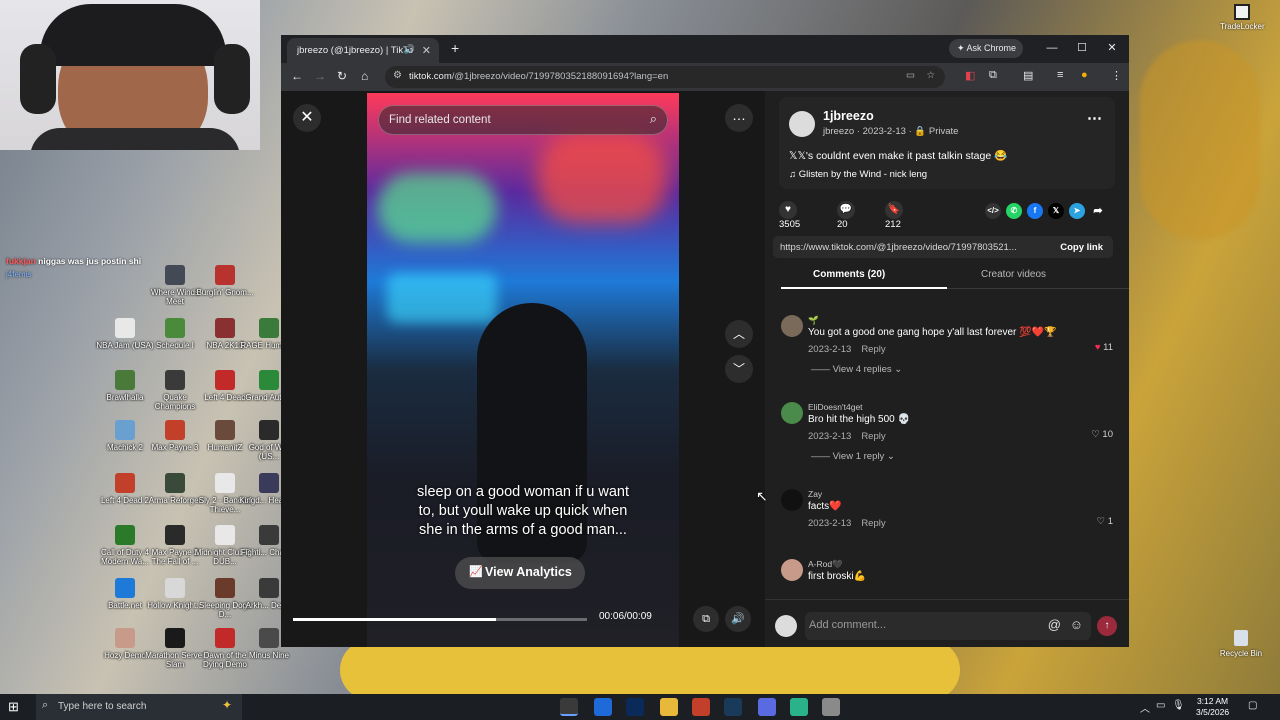  Describe the element at coordinates (297, 76) in the screenshot. I see `back-button: ←` at that location.